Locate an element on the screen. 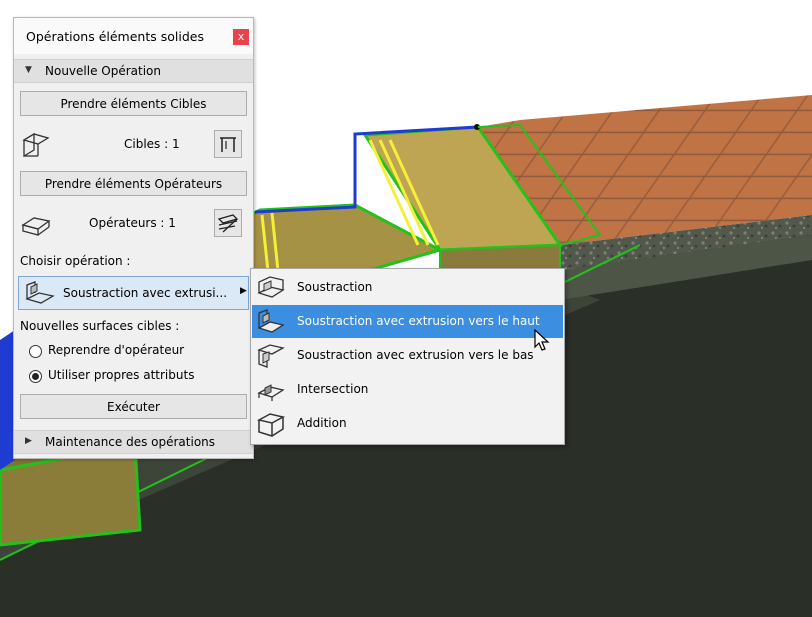  subtraction-icon is located at coordinates (271, 287).